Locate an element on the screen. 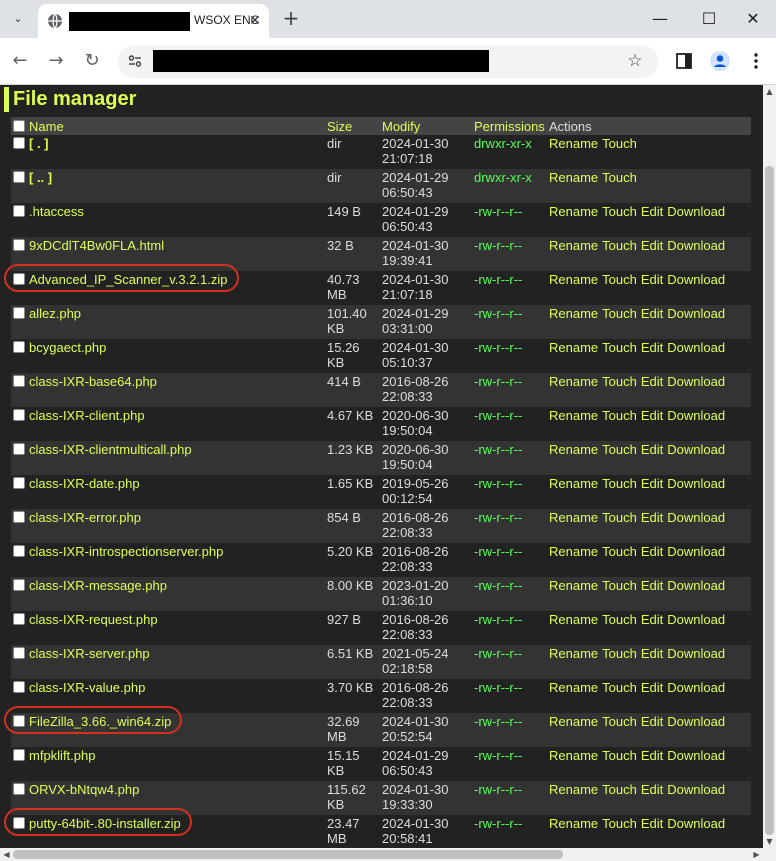  file-name-link: class-IXR-clientmulticall.php is located at coordinates (110, 449).